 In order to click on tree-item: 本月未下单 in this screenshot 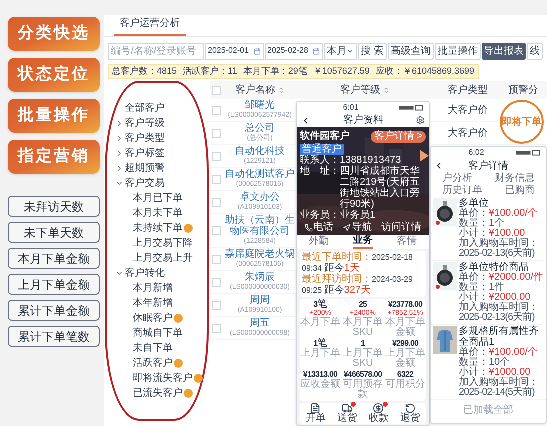, I will do `click(158, 214)`.